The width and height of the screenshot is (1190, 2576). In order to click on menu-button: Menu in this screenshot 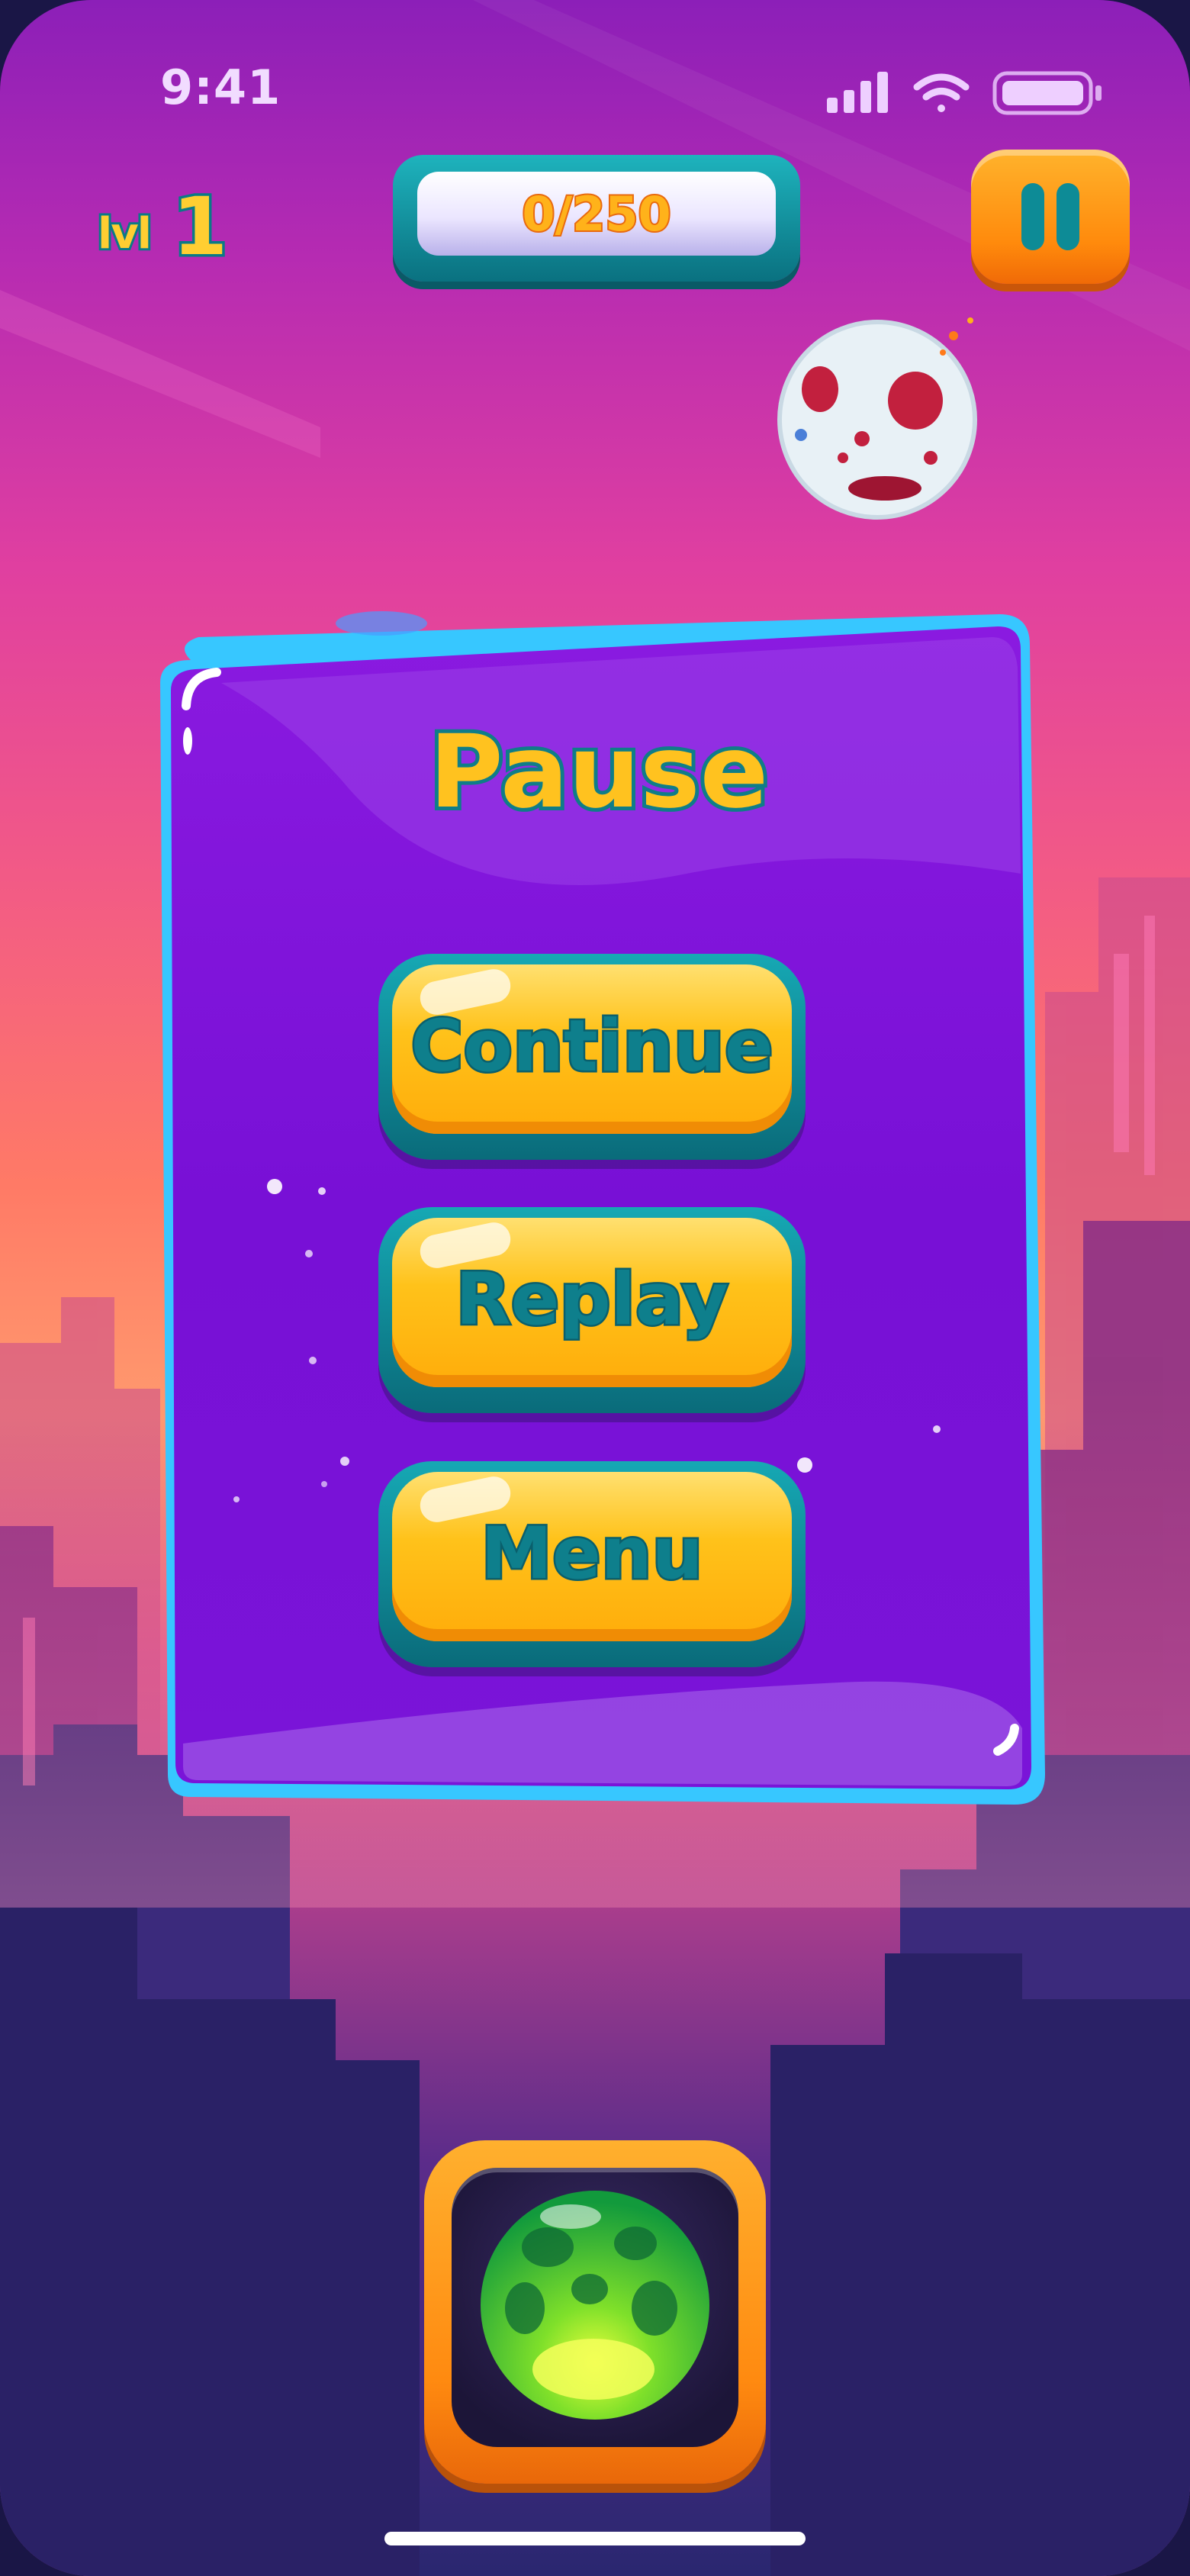, I will do `click(592, 1564)`.